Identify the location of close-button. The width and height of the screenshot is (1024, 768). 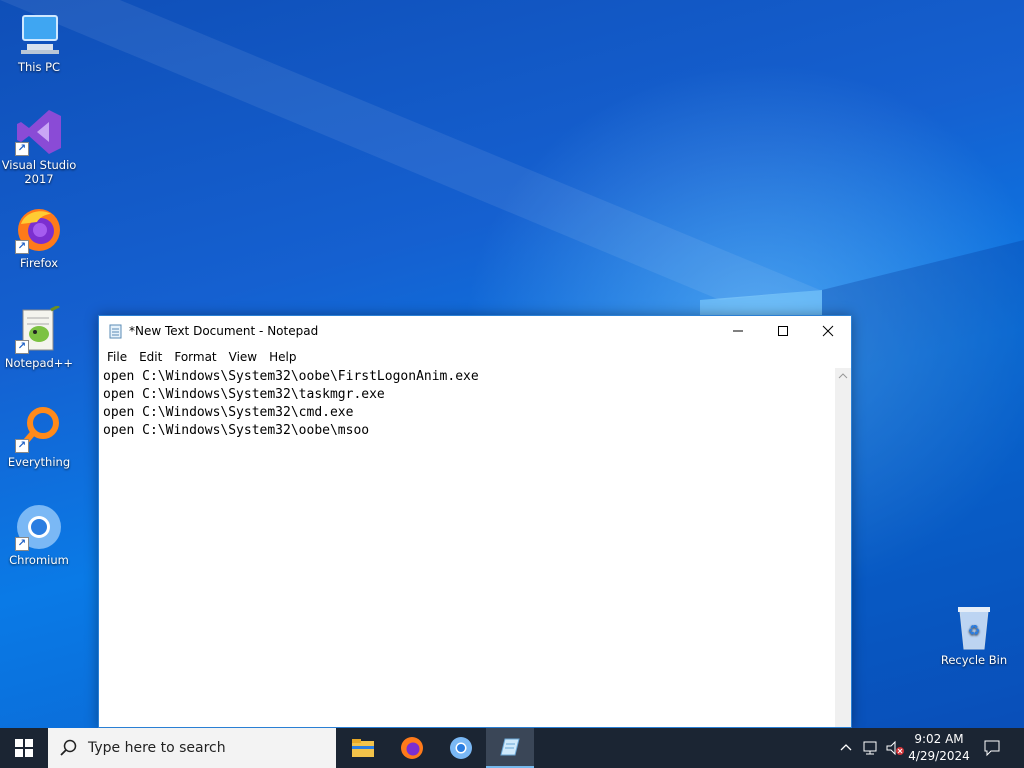
(828, 331).